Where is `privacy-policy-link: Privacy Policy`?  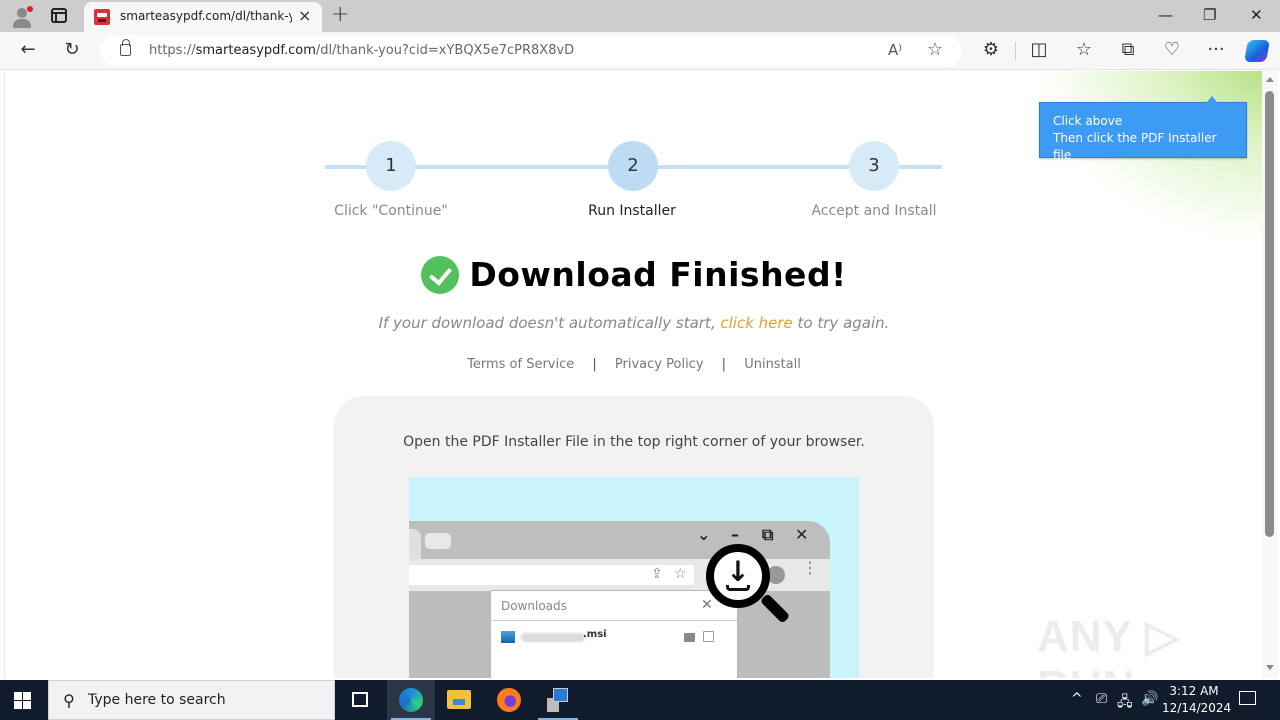 privacy-policy-link: Privacy Policy is located at coordinates (659, 364).